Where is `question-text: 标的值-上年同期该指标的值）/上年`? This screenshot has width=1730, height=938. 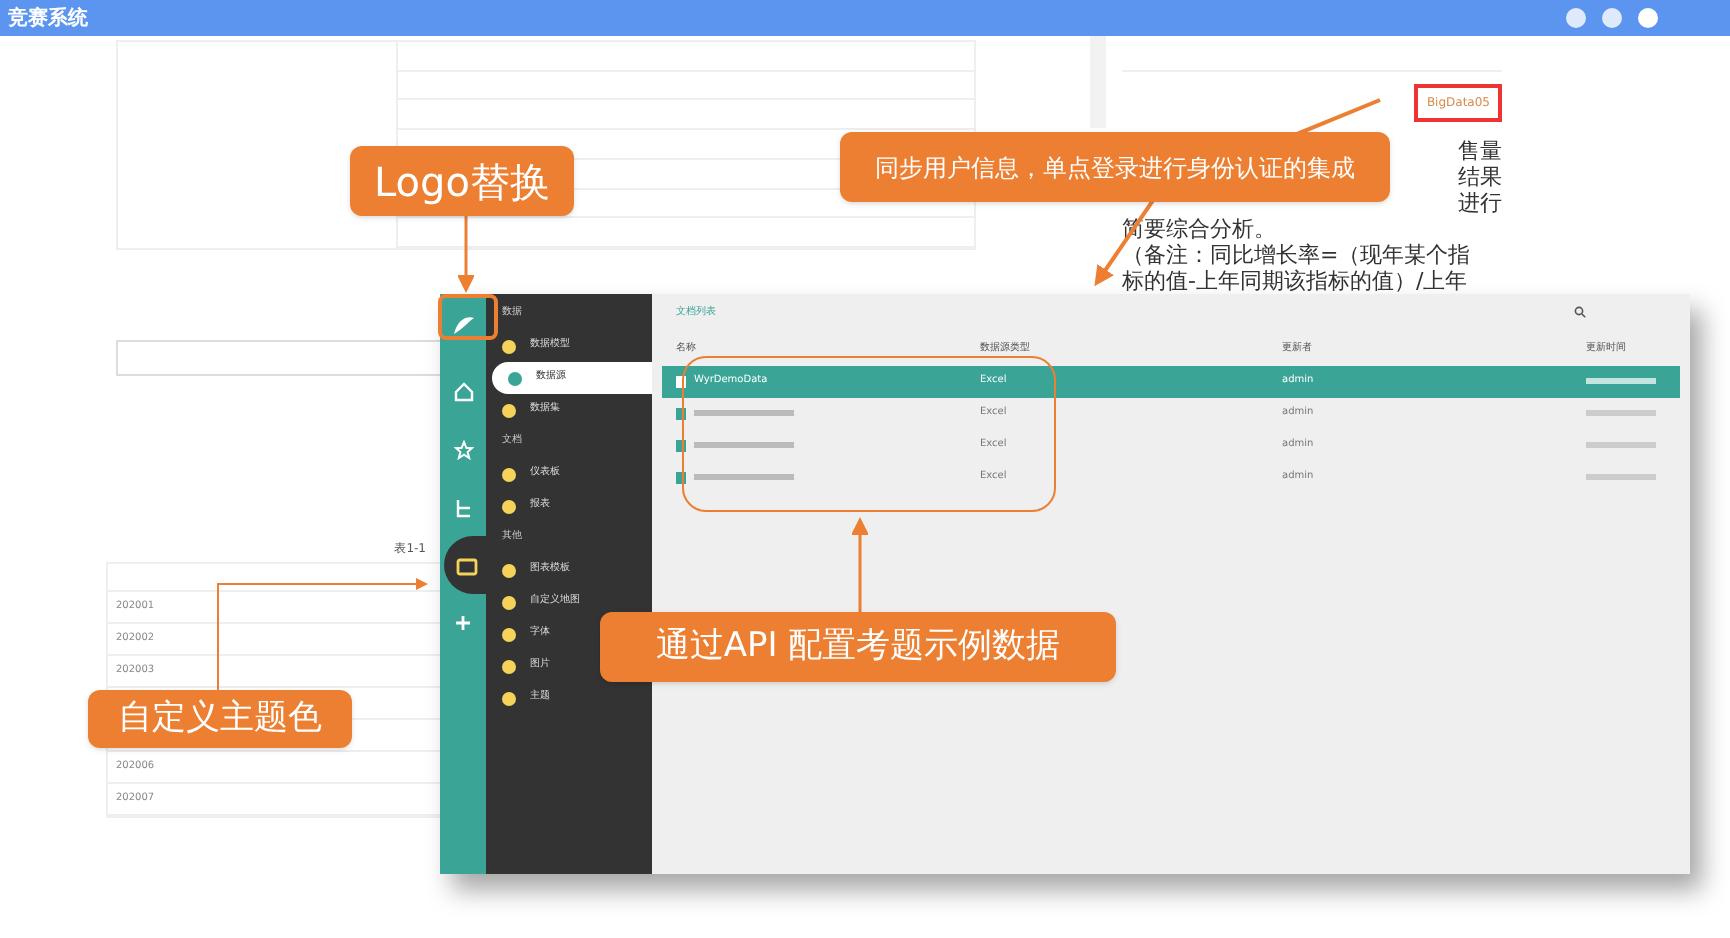 question-text: 标的值-上年同期该指标的值）/上年 is located at coordinates (1295, 281).